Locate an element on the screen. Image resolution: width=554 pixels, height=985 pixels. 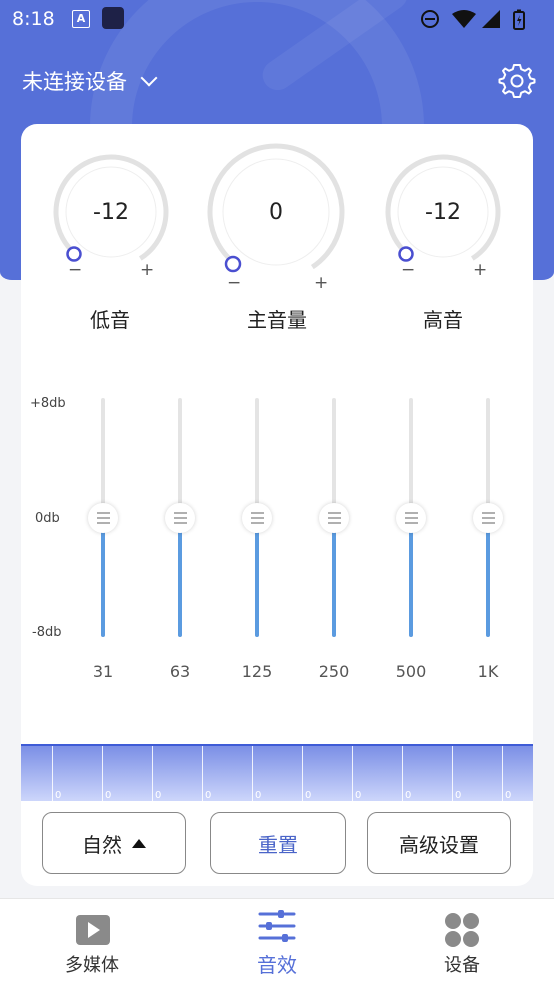
signal-icon is located at coordinates (491, 19).